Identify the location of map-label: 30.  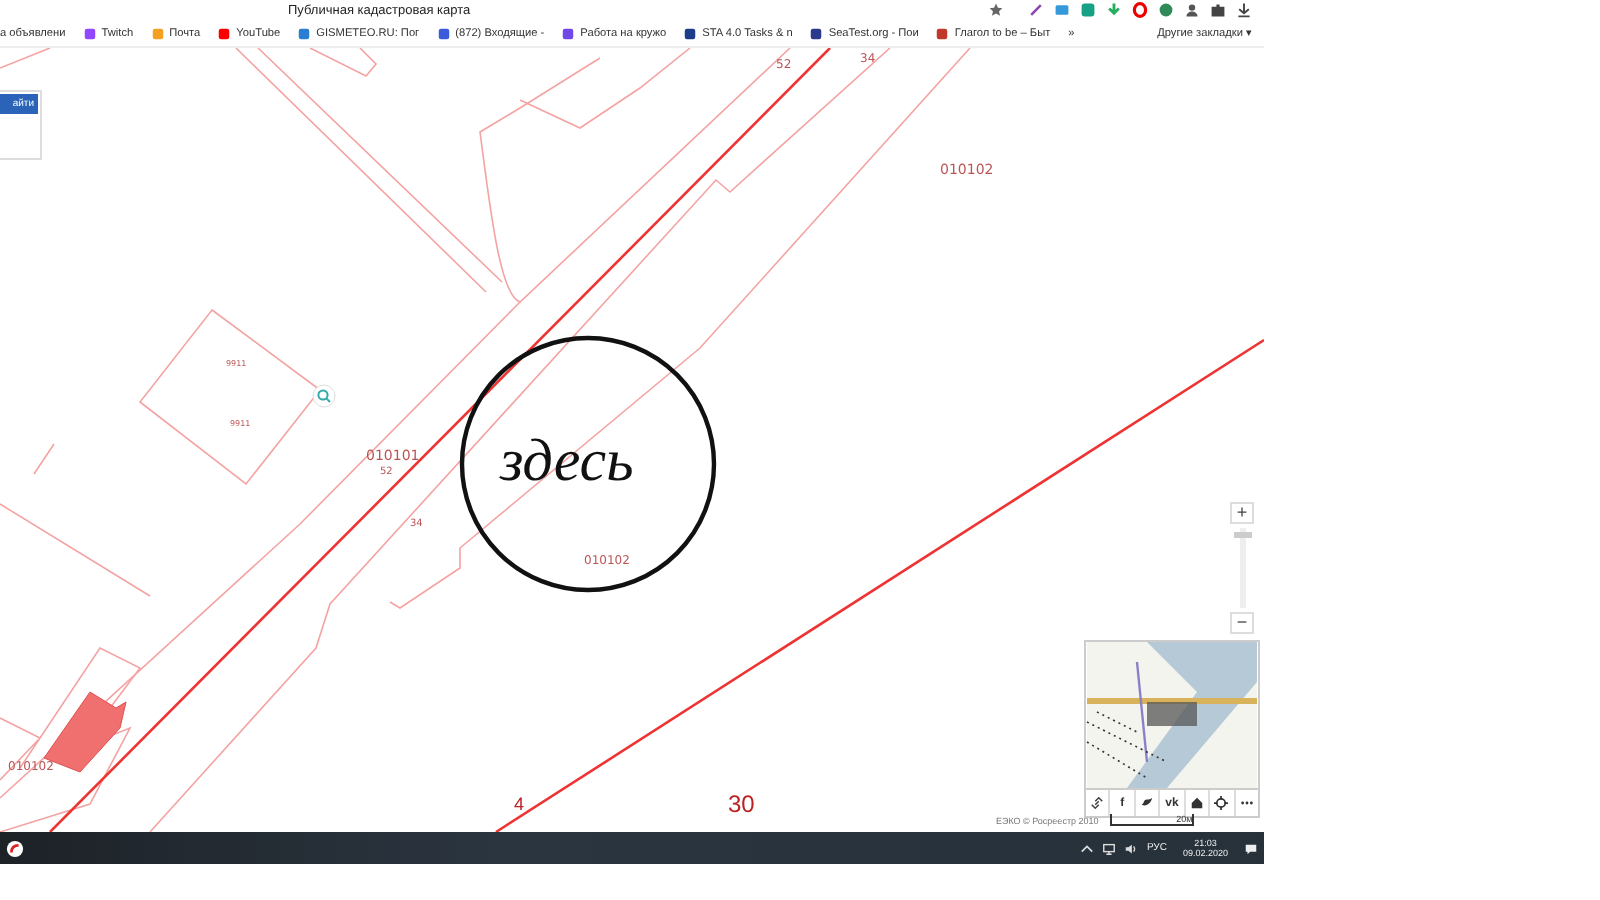
(741, 804).